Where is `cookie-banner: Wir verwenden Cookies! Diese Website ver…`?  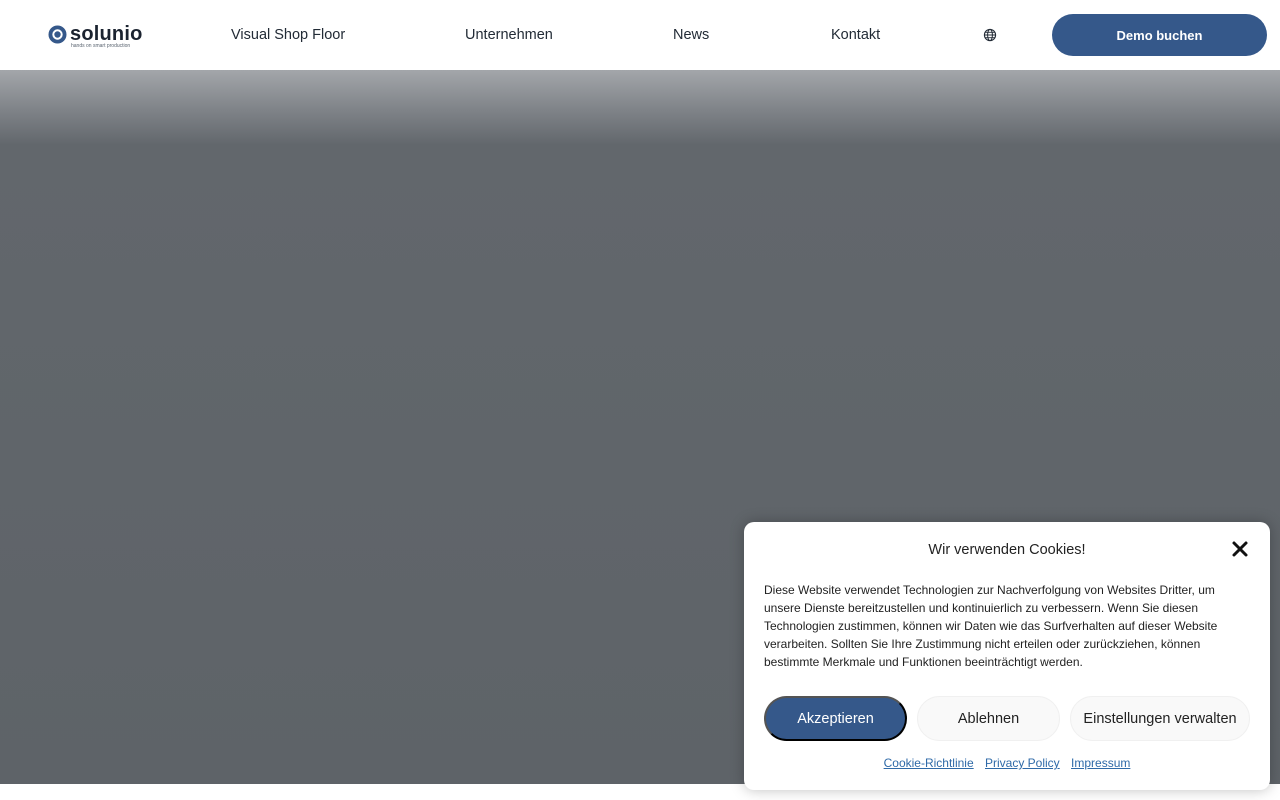 cookie-banner: Wir verwenden Cookies! Diese Website ver… is located at coordinates (1007, 656).